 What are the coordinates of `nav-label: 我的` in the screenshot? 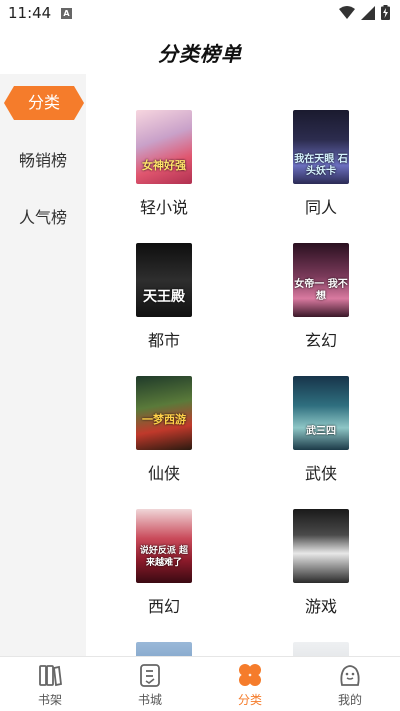 It's located at (349, 700).